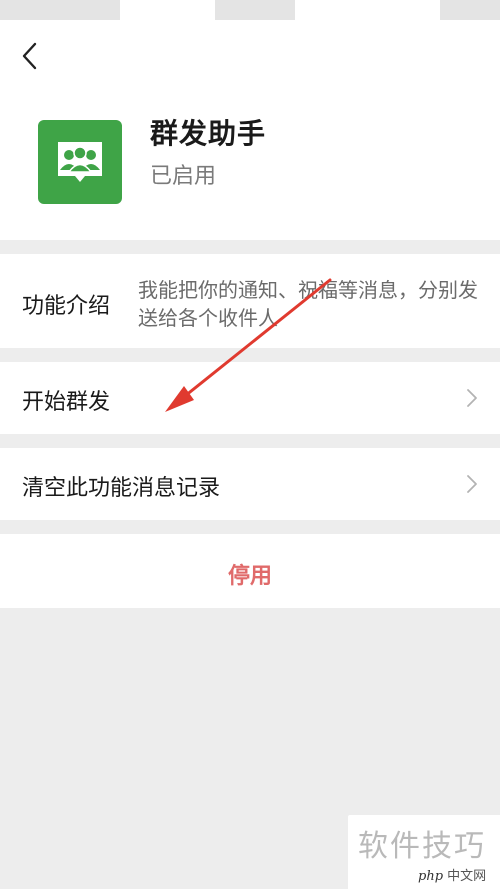 This screenshot has height=889, width=500. I want to click on status-bar, so click(250, 12).